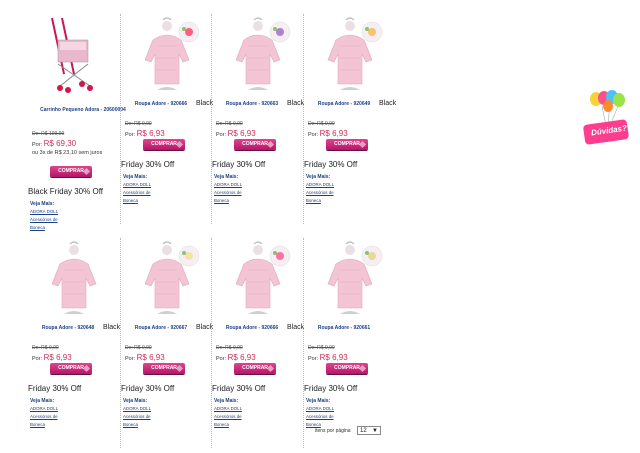 The height and width of the screenshot is (453, 640). Describe the element at coordinates (65, 191) in the screenshot. I see `promo-label: Black Friday 30% Off` at that location.